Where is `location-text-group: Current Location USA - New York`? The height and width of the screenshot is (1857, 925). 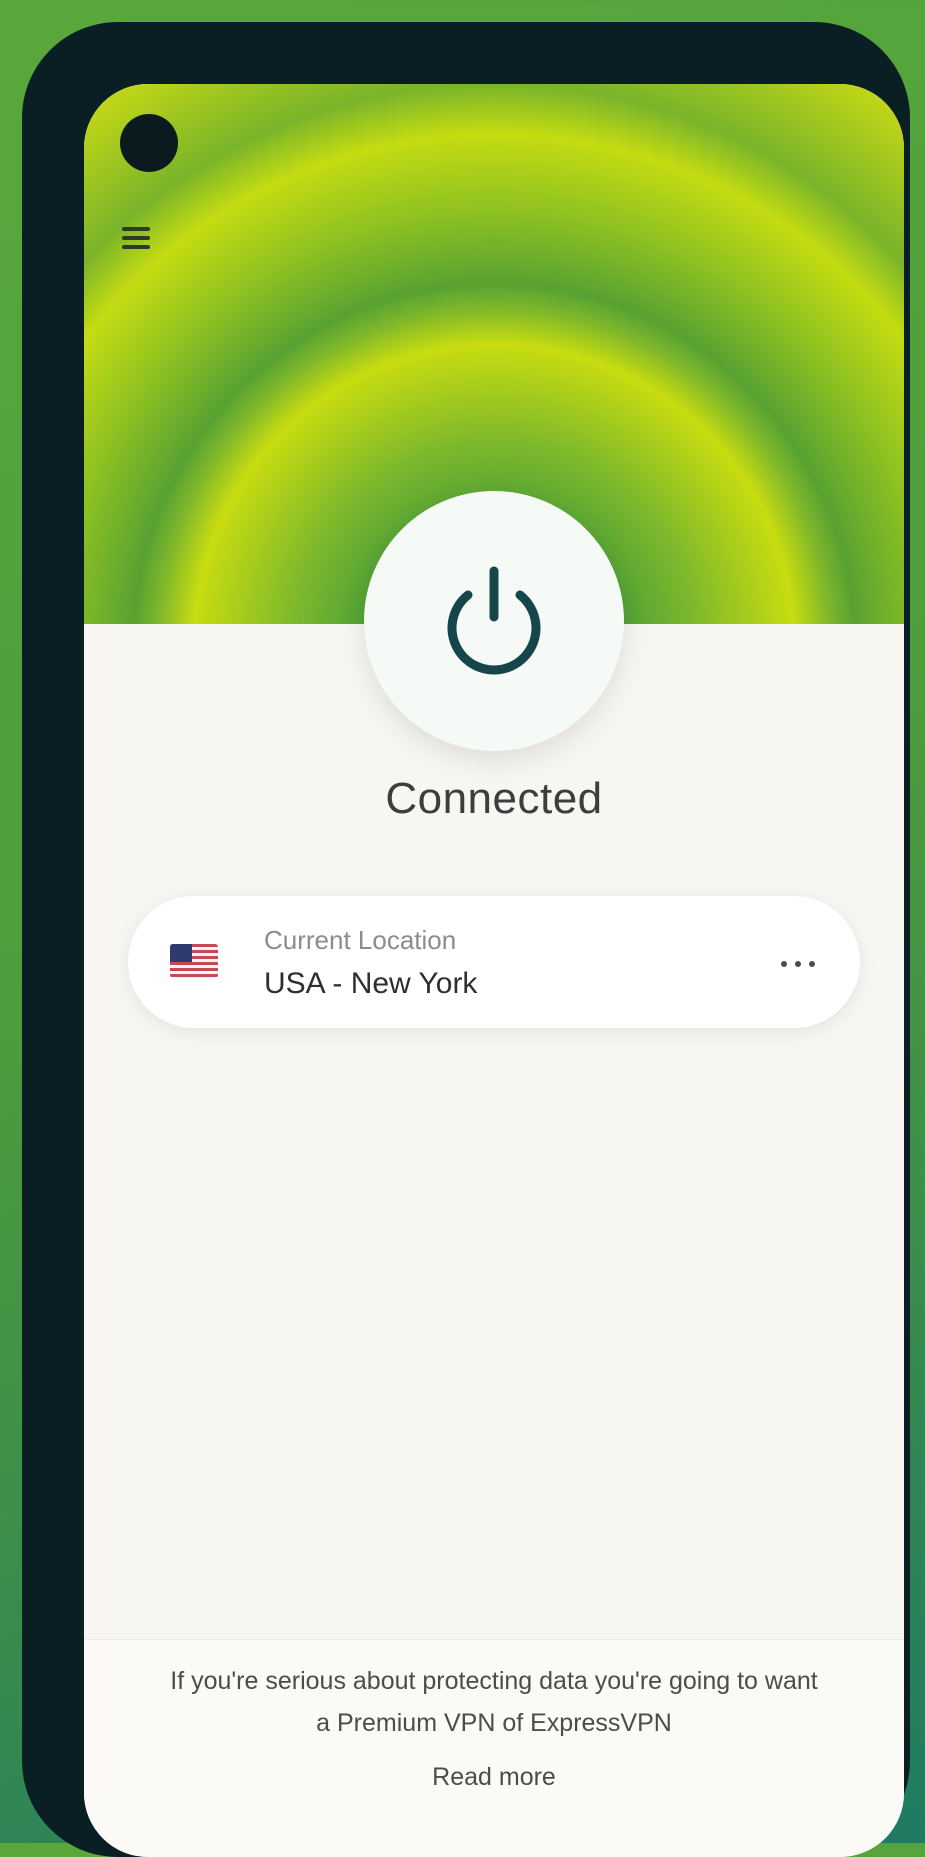
location-text-group: Current Location USA - New York is located at coordinates (370, 964).